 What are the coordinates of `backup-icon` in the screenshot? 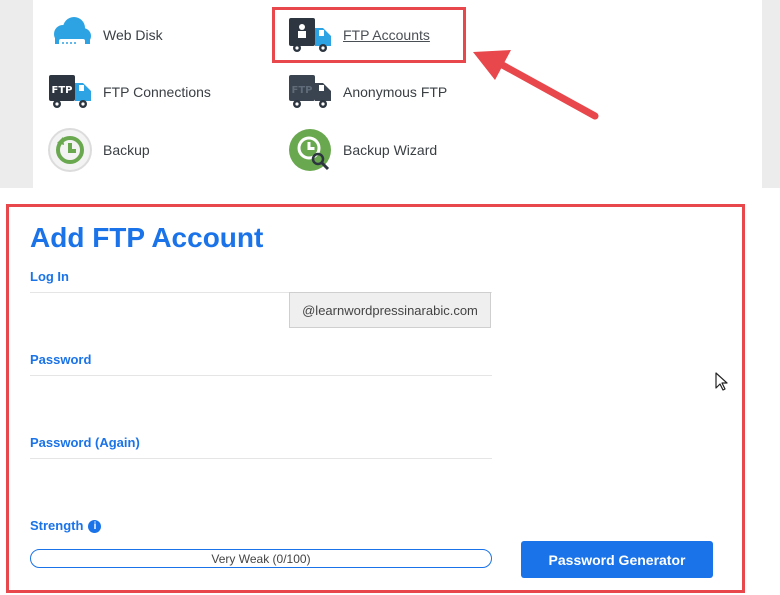 It's located at (70, 150).